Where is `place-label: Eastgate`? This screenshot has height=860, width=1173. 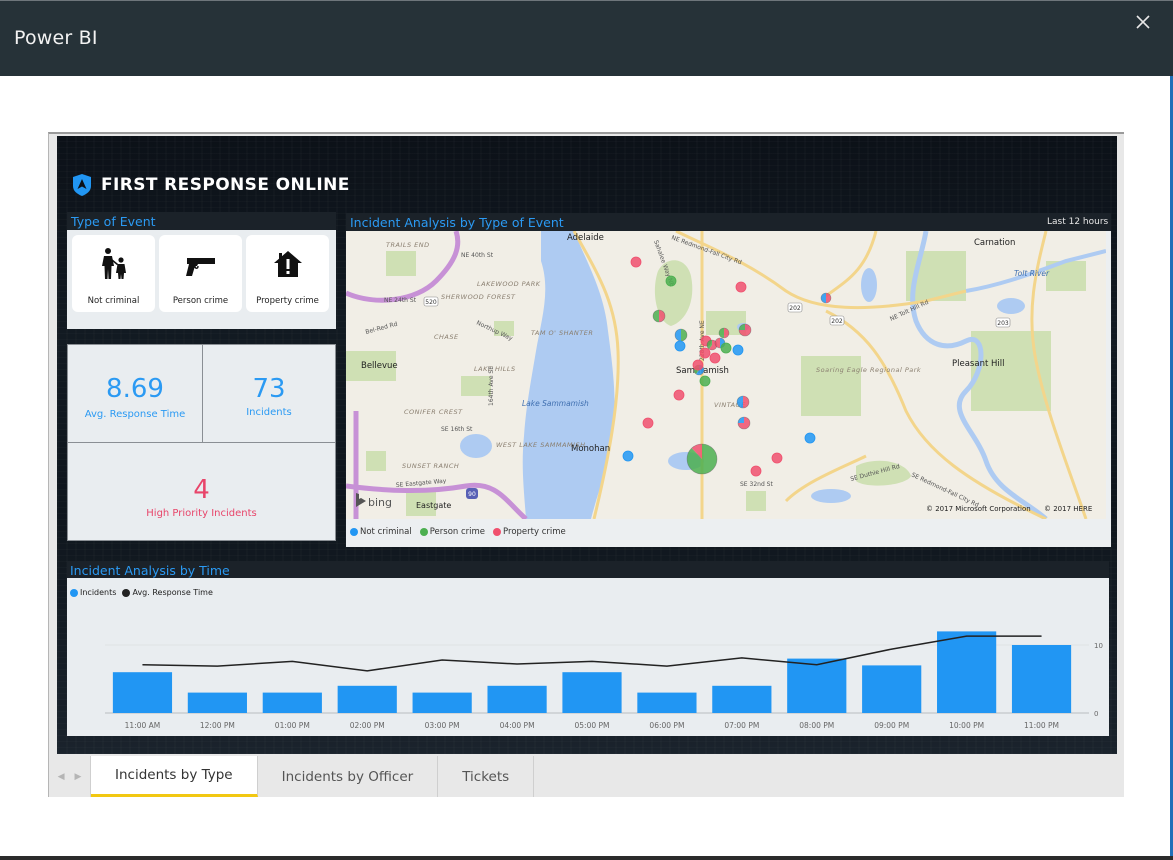
place-label: Eastgate is located at coordinates (433, 505).